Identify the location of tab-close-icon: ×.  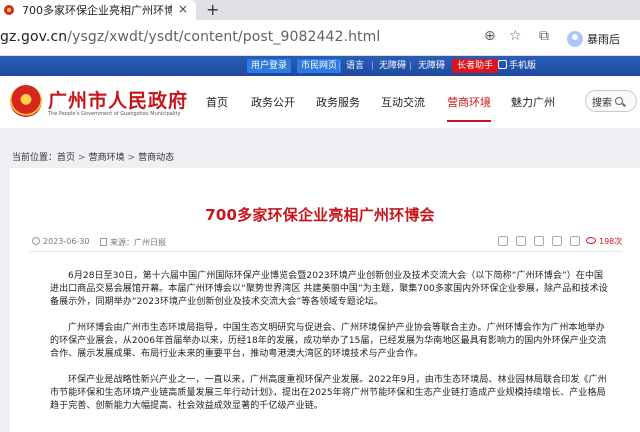
(183, 9).